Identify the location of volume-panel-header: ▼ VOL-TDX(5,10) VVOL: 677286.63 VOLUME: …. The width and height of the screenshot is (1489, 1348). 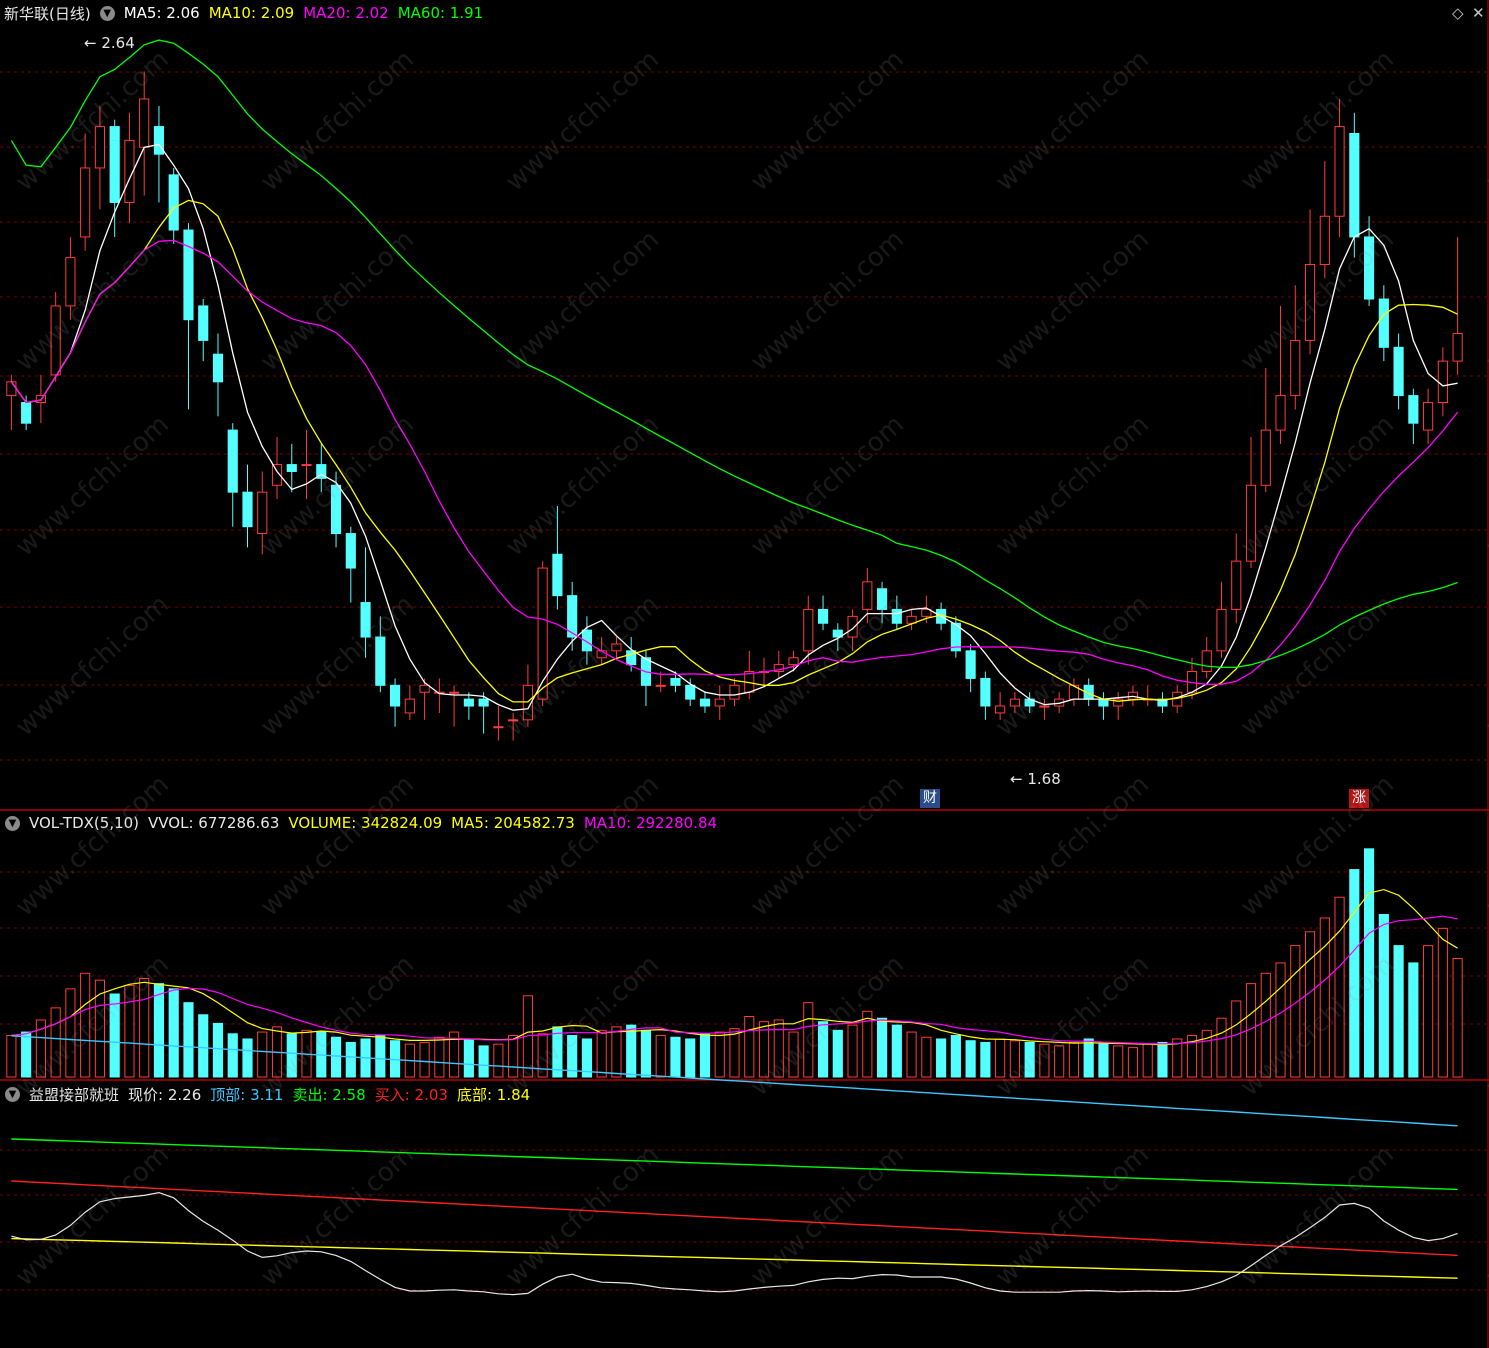
(363, 823).